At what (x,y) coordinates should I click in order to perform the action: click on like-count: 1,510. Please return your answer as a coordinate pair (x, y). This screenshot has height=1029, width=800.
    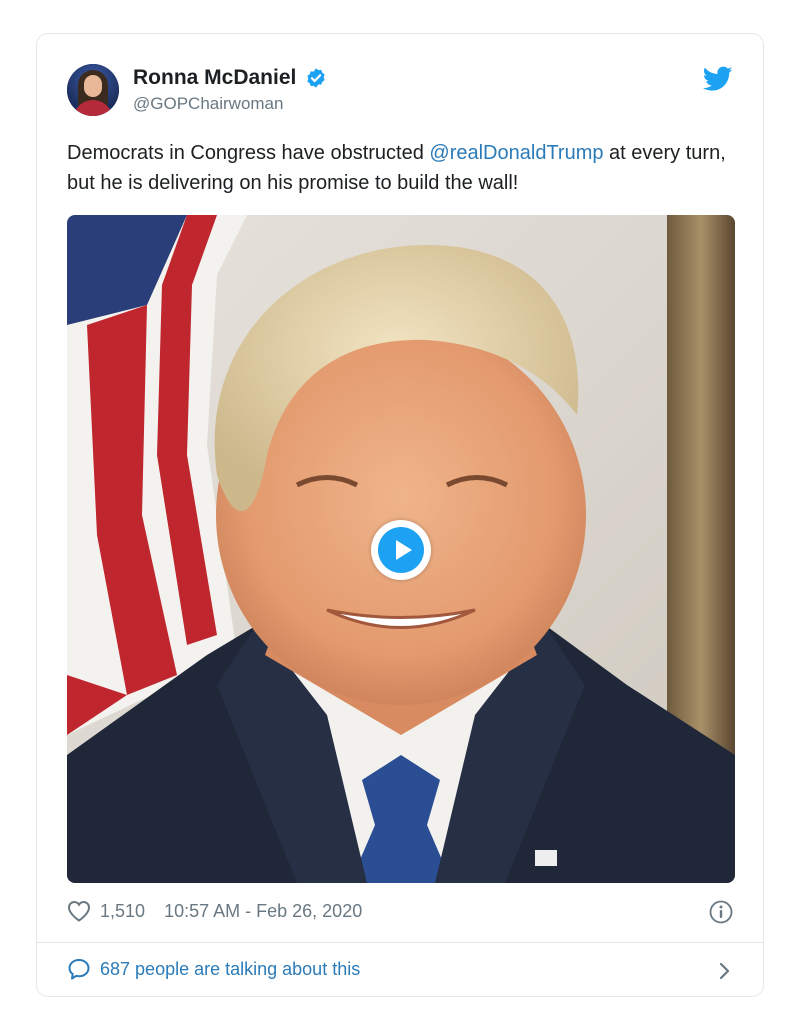
    Looking at the image, I should click on (122, 911).